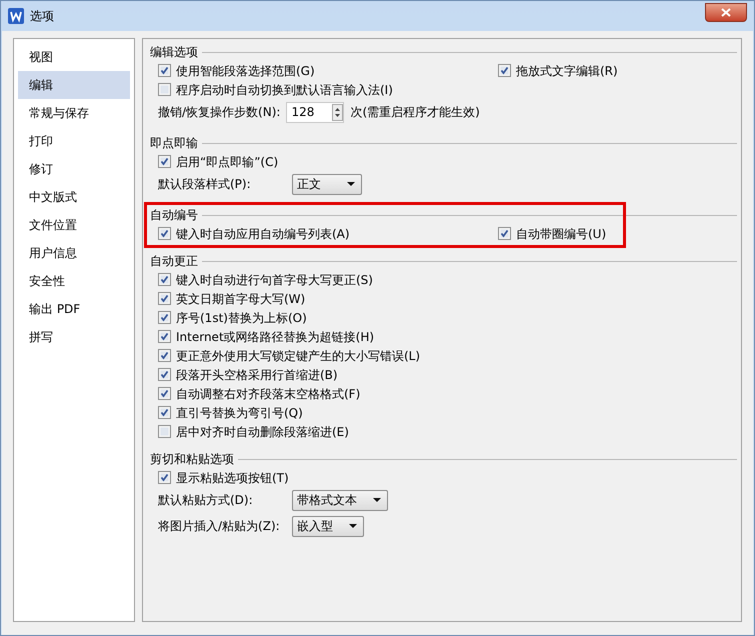  I want to click on sidebar-item: 常规与保存, so click(74, 113).